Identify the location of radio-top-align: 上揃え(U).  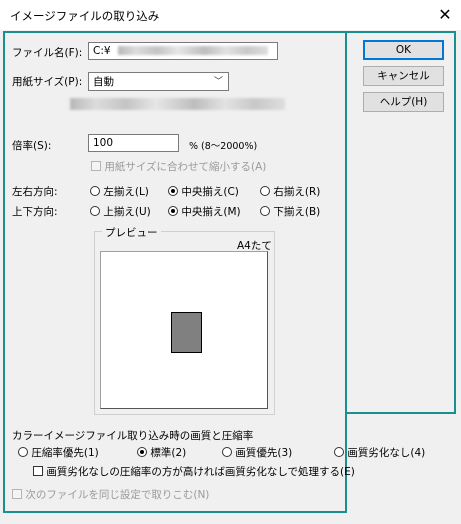
(120, 211).